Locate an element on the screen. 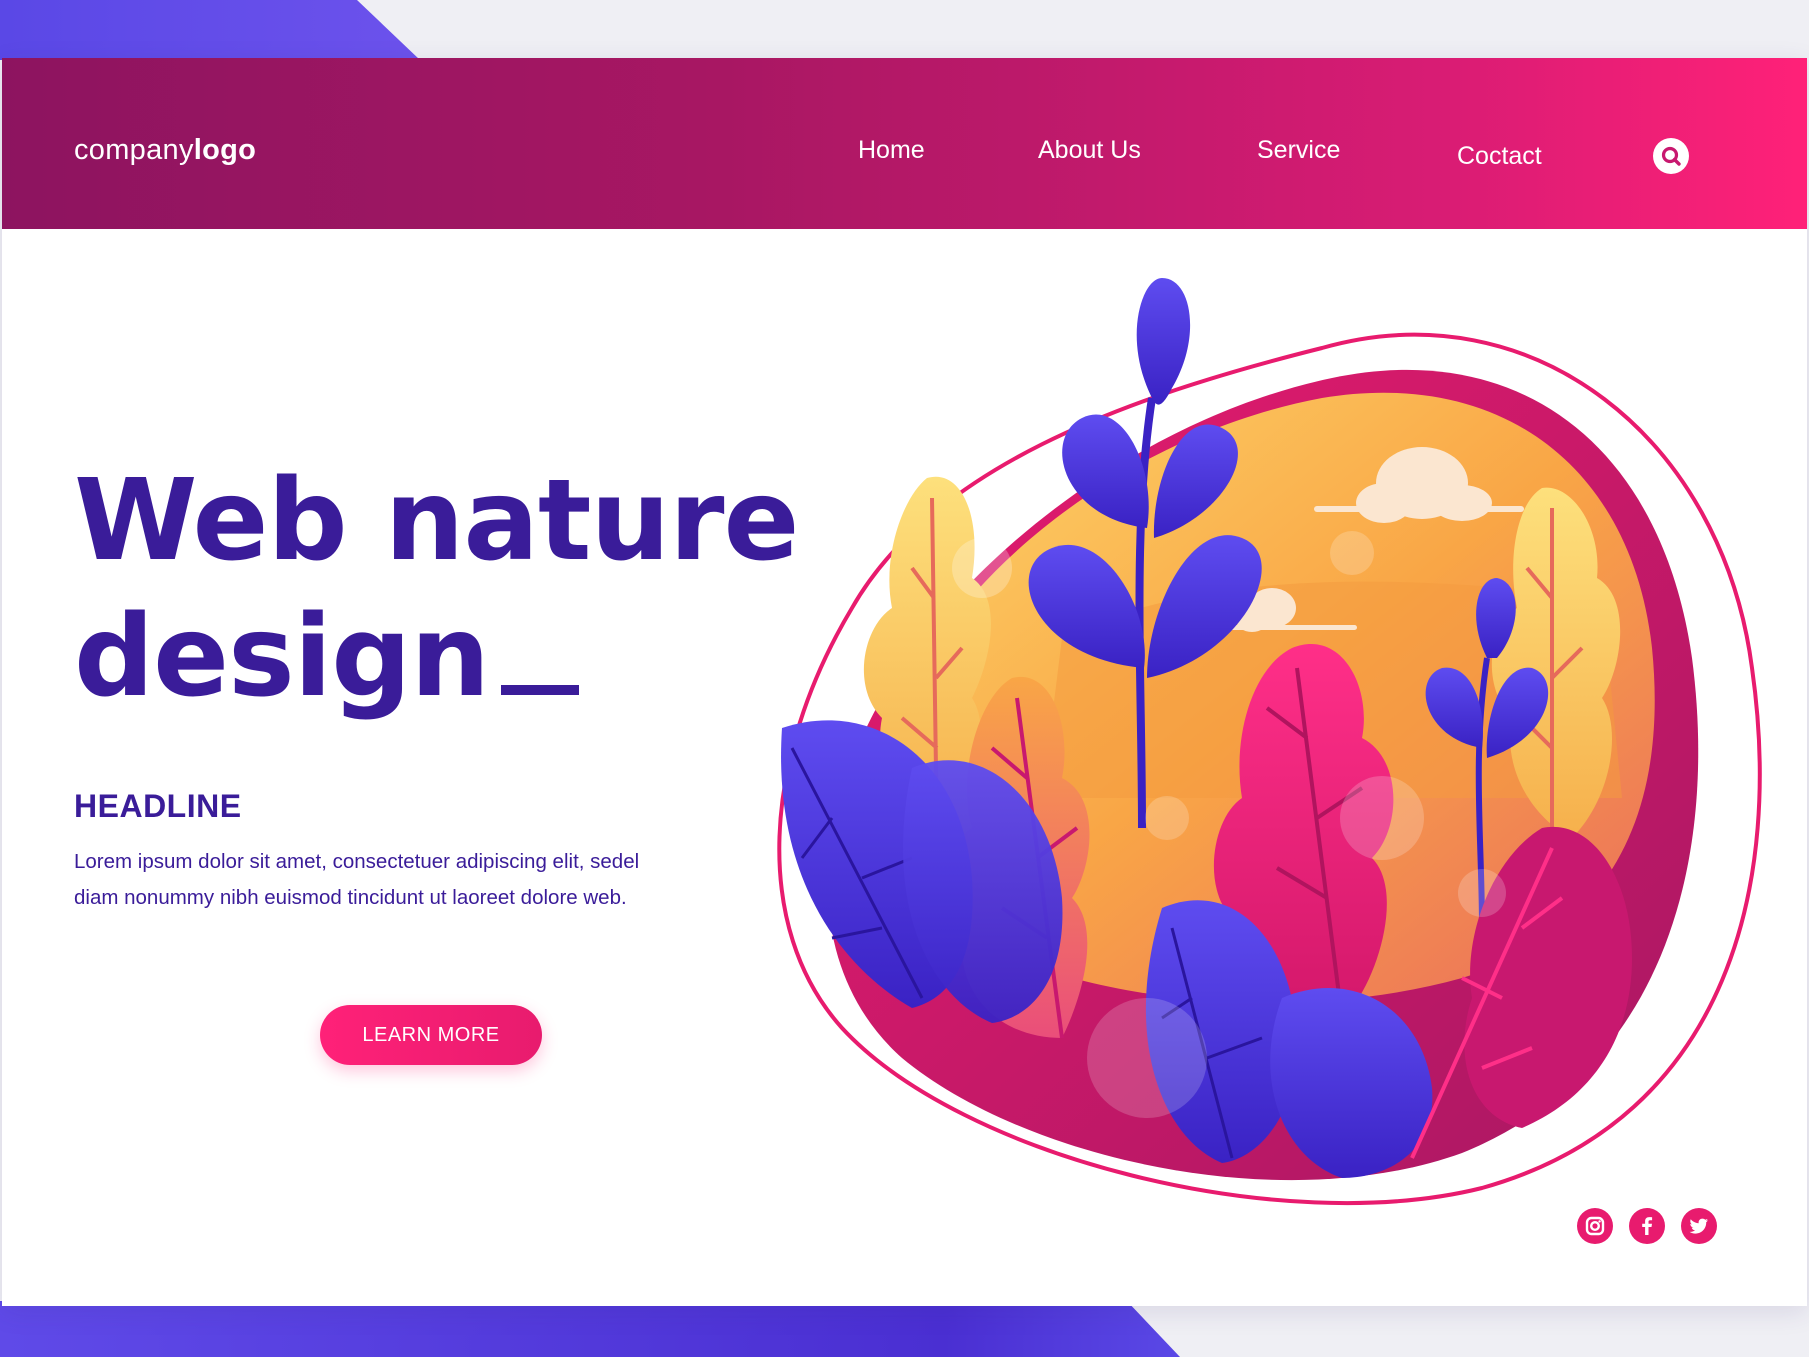  twitter-button is located at coordinates (1699, 1226).